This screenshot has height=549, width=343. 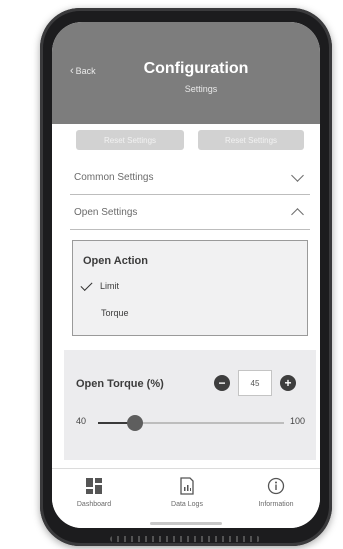 I want to click on page-title: Configuration, so click(x=196, y=68).